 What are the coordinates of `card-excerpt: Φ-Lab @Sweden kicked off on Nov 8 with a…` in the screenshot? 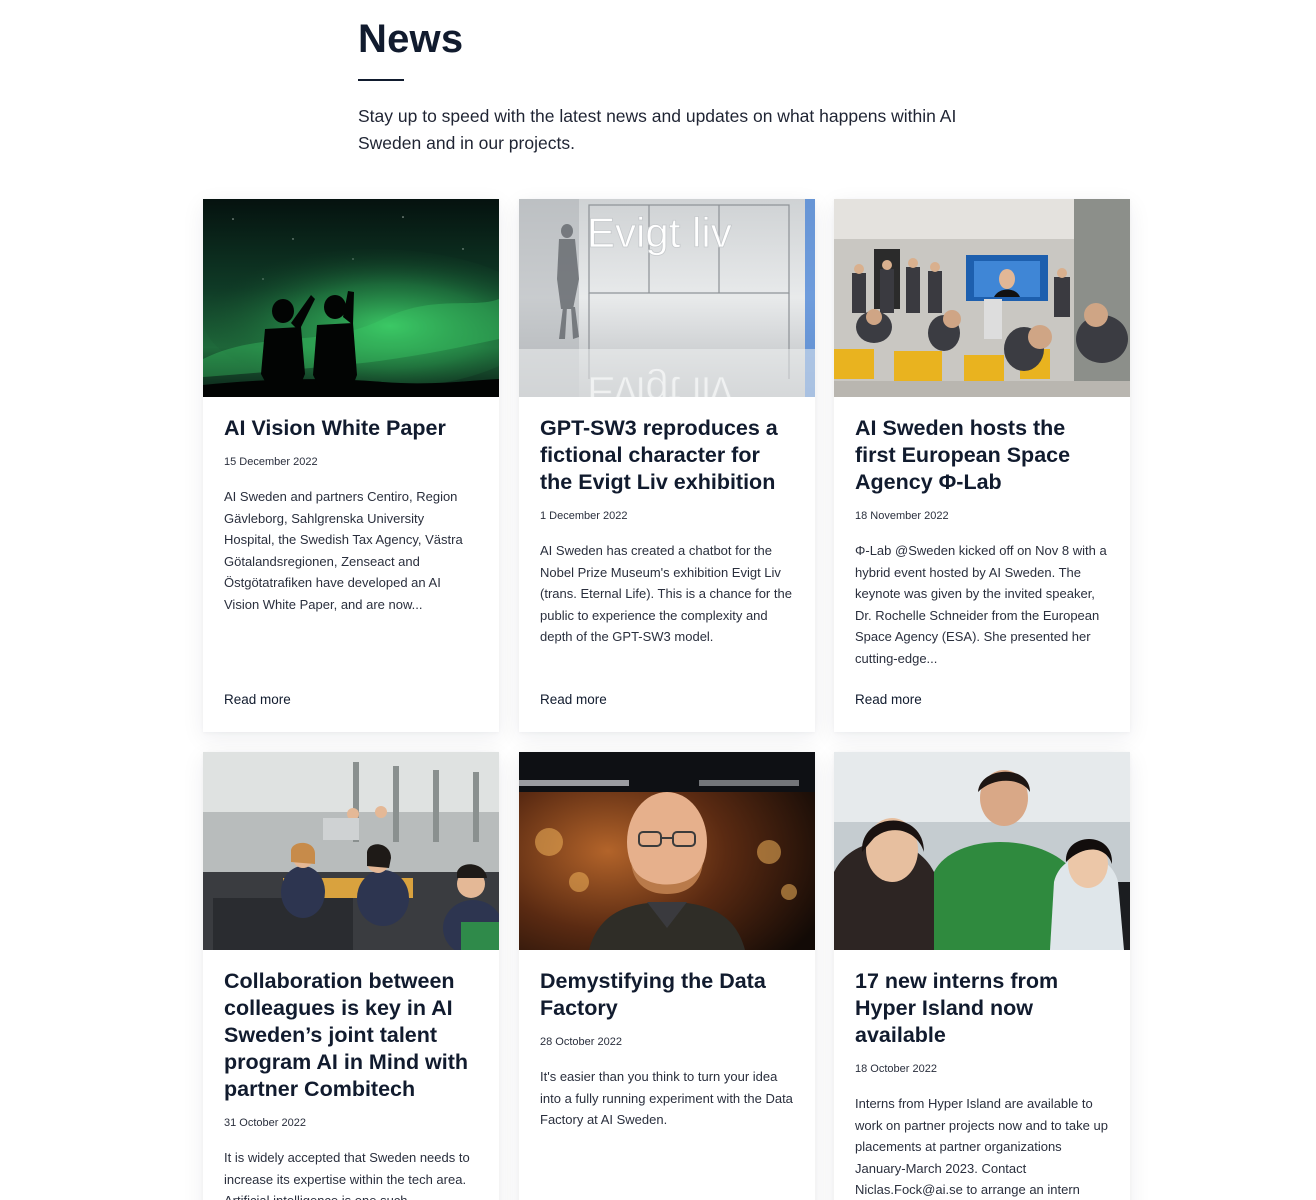 It's located at (981, 604).